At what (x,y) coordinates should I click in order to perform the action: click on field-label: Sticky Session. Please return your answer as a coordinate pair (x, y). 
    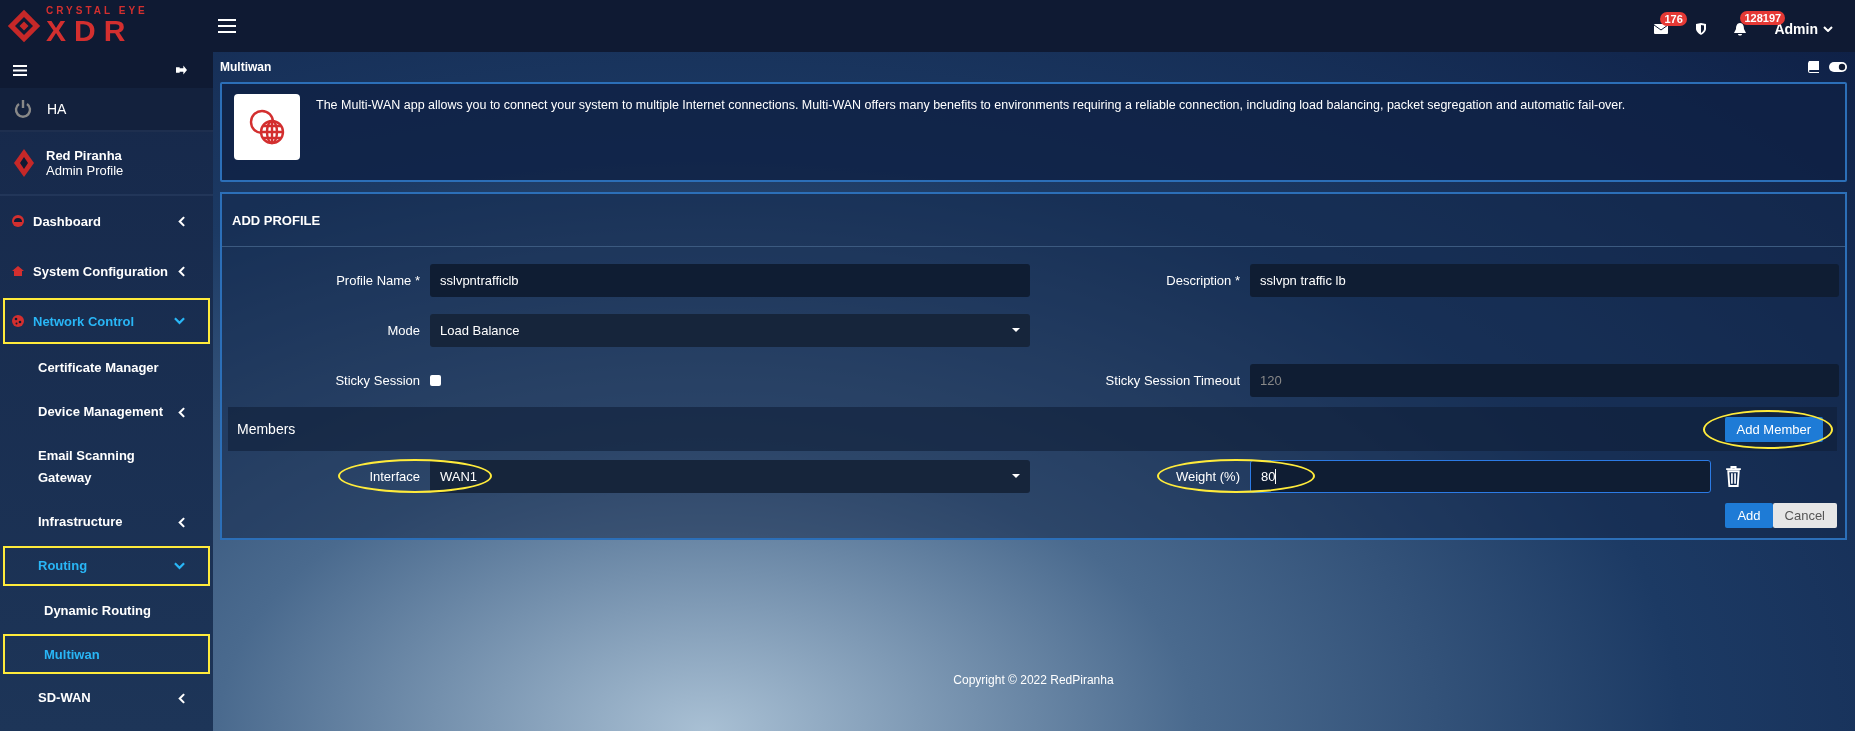
    Looking at the image, I should click on (377, 380).